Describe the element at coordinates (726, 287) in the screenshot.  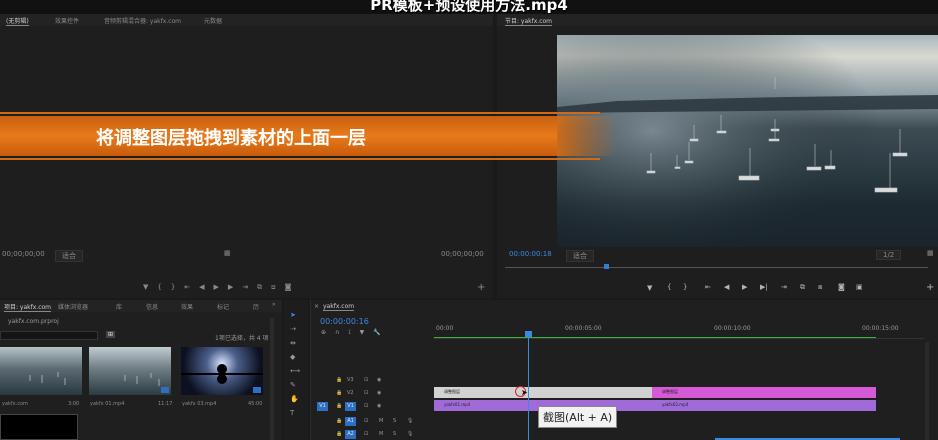
I see `step-back-icon: ◀` at that location.